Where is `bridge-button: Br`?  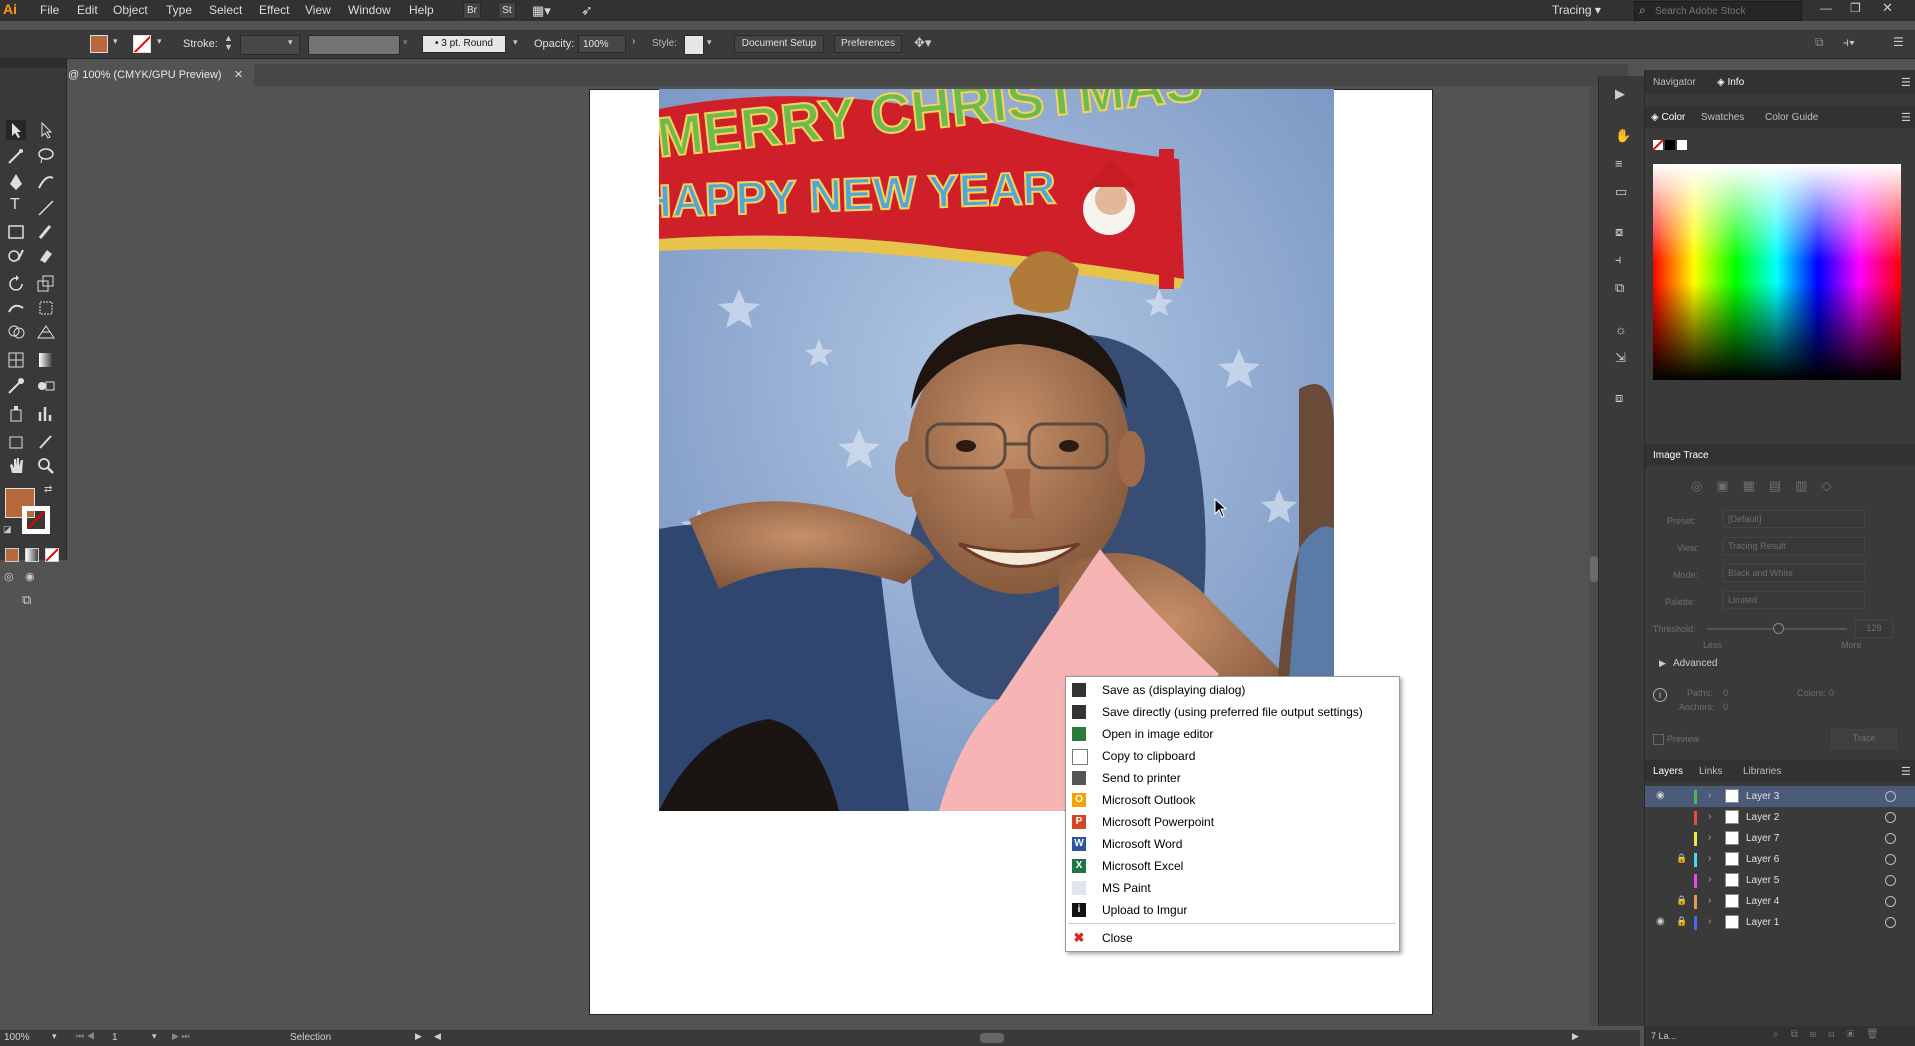
bridge-button: Br is located at coordinates (472, 10).